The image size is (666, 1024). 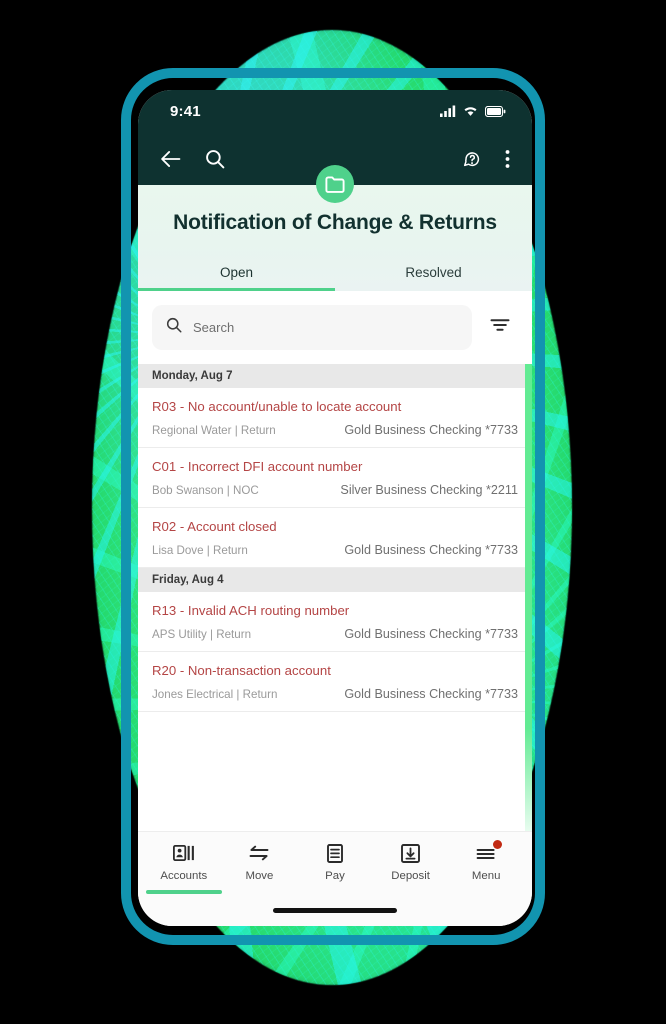 I want to click on cellular-signal-icon, so click(x=448, y=111).